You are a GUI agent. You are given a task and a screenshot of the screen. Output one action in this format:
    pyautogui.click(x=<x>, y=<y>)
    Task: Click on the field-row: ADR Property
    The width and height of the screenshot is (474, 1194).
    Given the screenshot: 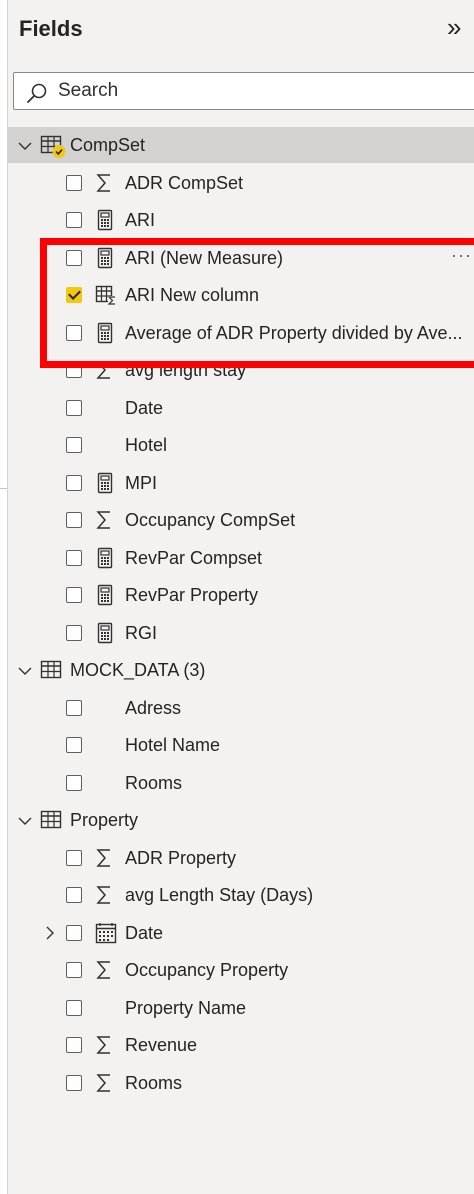 What is the action you would take?
    pyautogui.click(x=237, y=858)
    